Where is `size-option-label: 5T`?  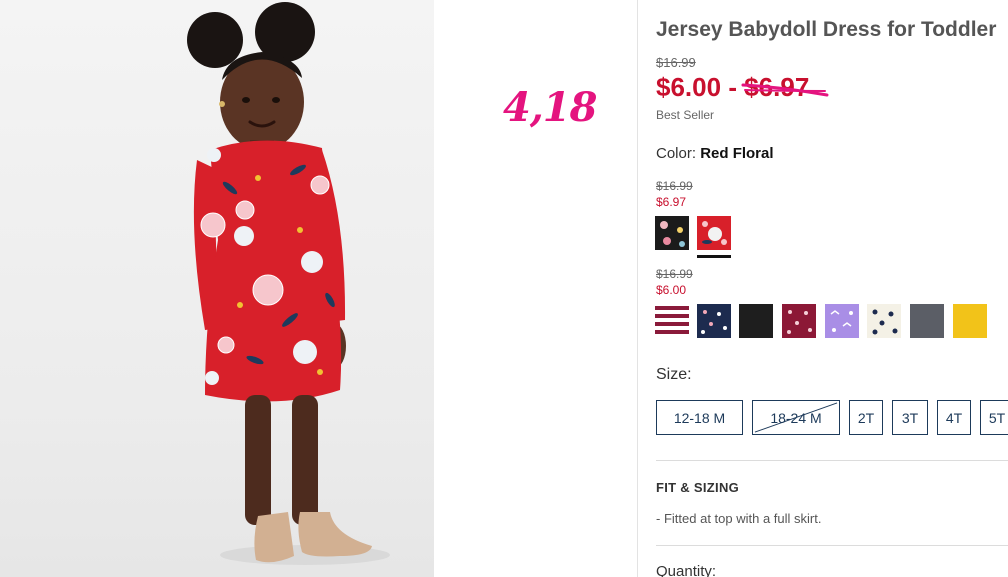
size-option-label: 5T is located at coordinates (997, 417).